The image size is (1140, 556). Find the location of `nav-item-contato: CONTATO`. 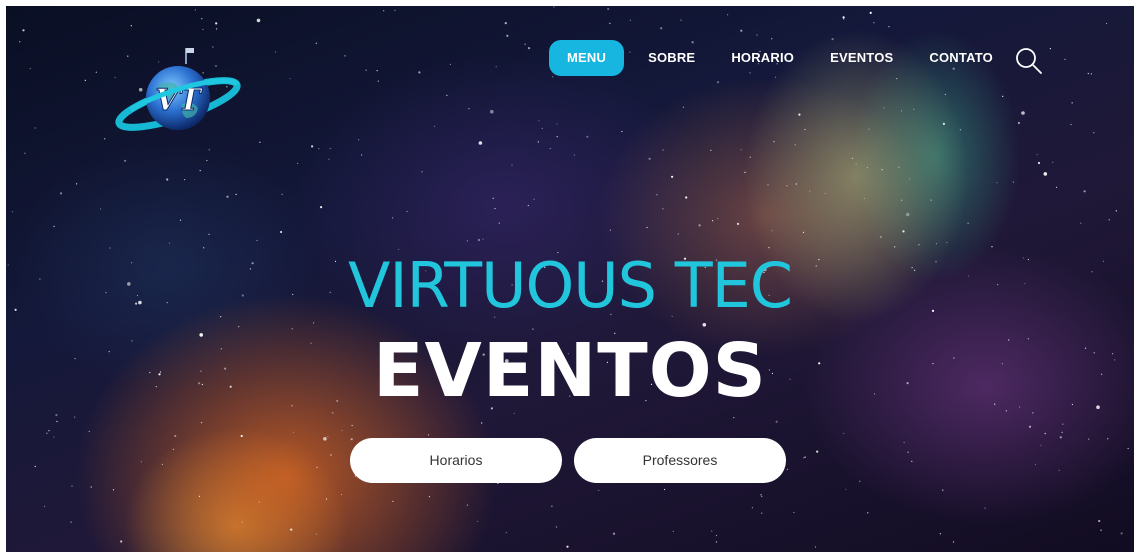

nav-item-contato: CONTATO is located at coordinates (961, 58).